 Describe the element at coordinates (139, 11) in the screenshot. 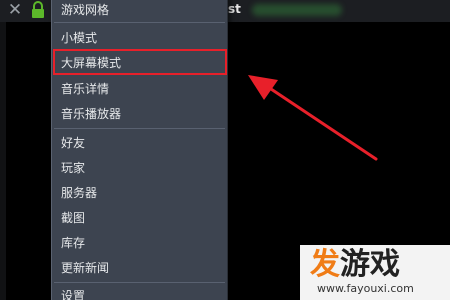

I see `menu-item-game-grid: 游戏网格` at that location.